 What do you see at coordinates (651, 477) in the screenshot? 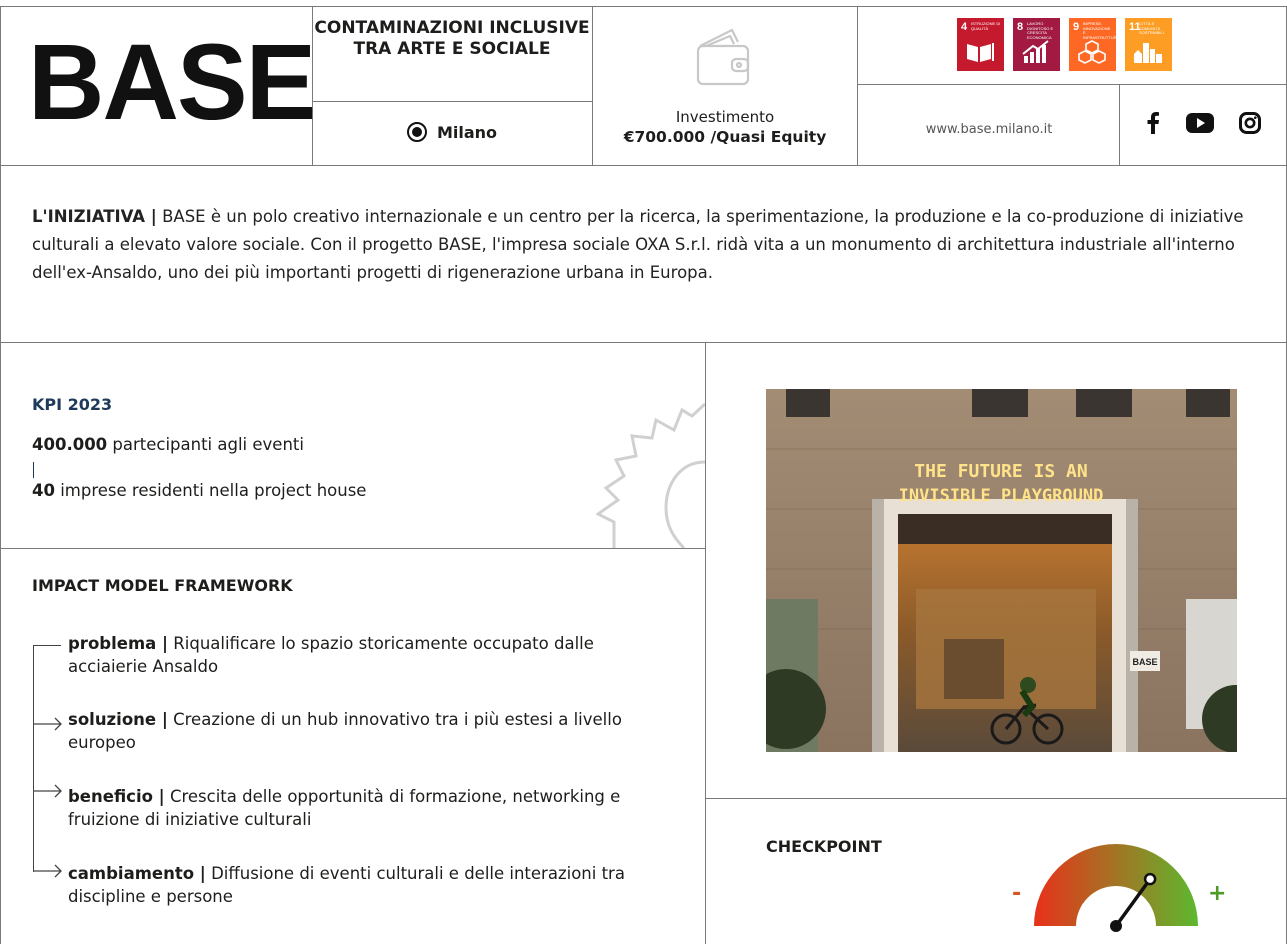
I see `gear-icon` at bounding box center [651, 477].